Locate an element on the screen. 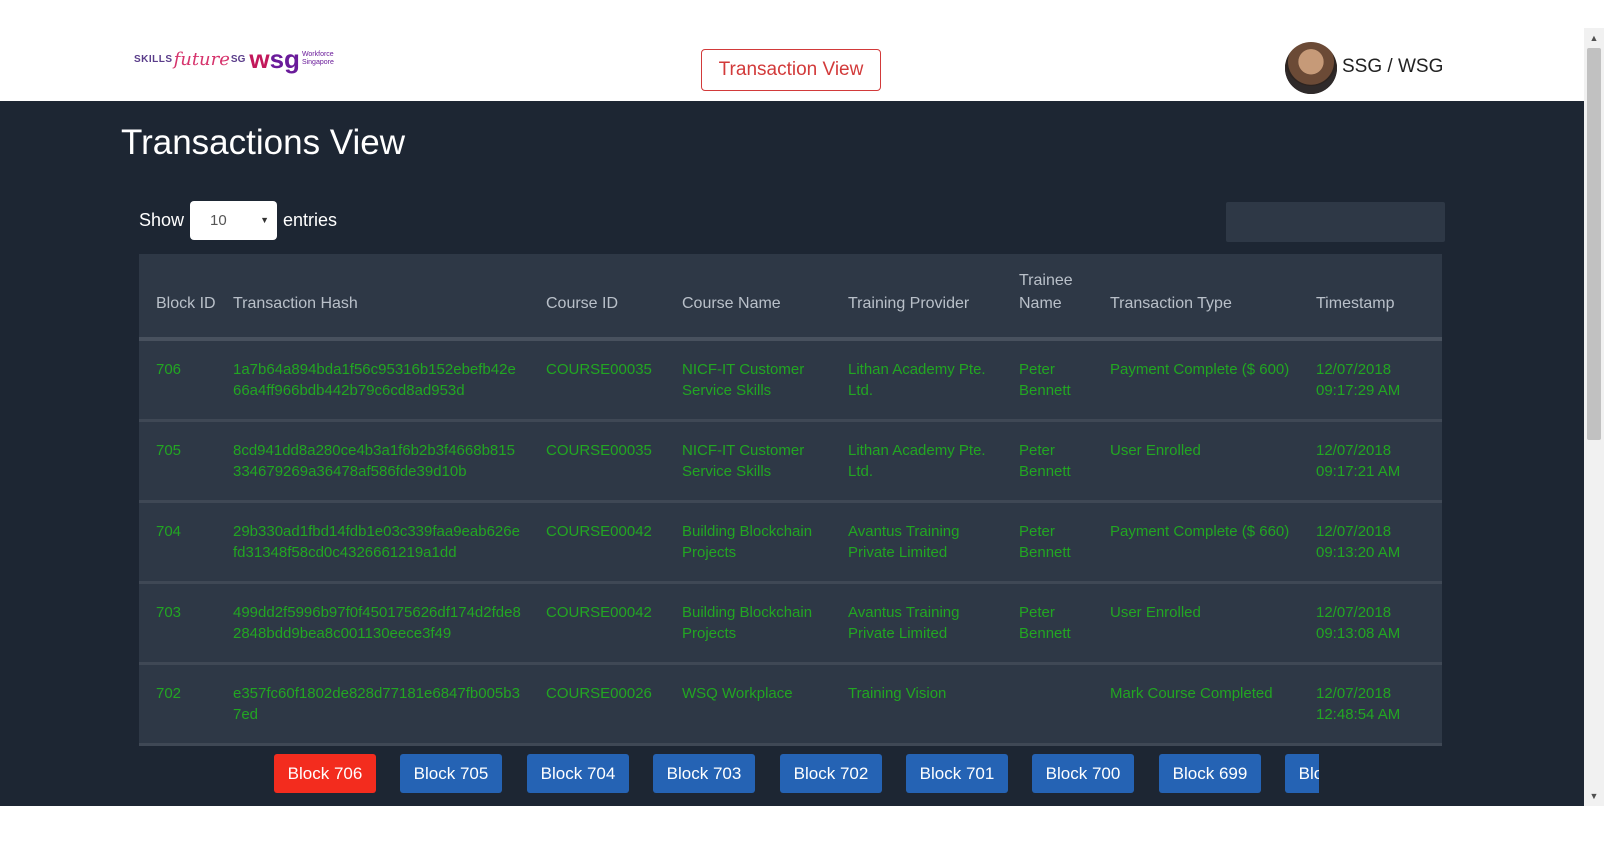 Image resolution: width=1604 pixels, height=853 pixels. cell-timestamp: 12/07/2018 12:48:54 AM is located at coordinates (1358, 704).